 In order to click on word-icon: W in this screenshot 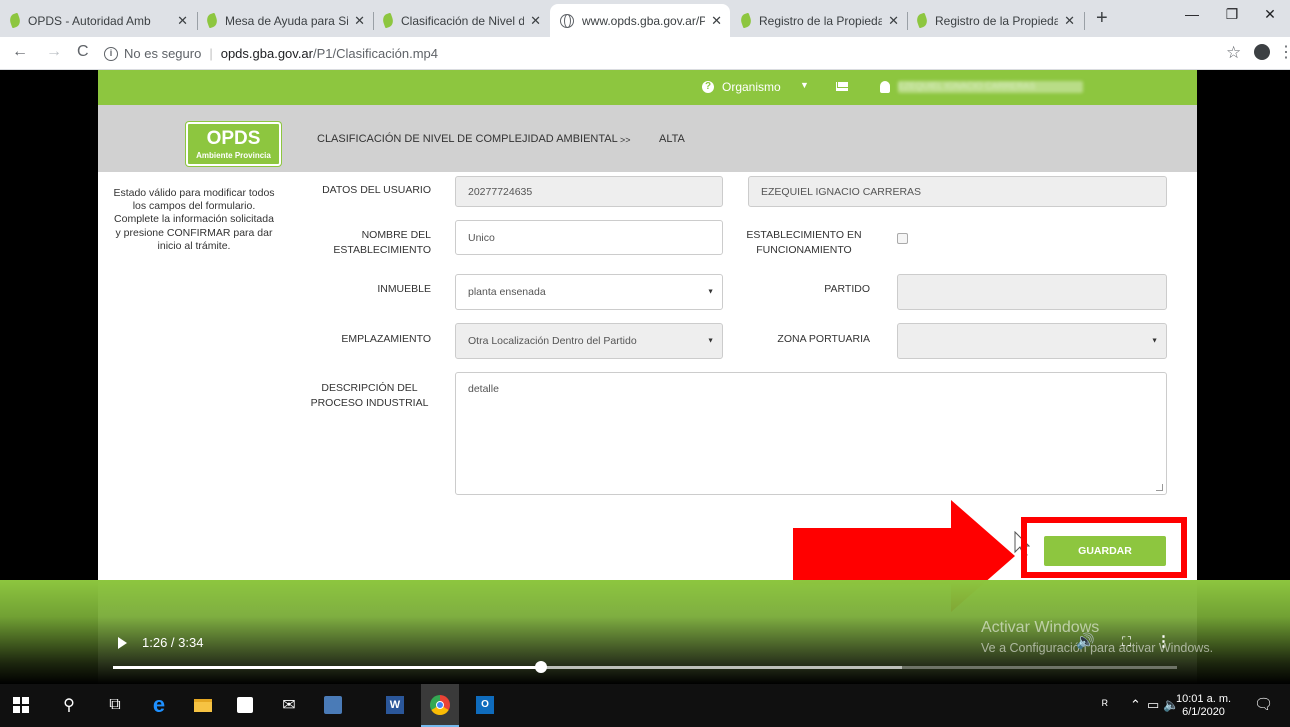, I will do `click(395, 705)`.